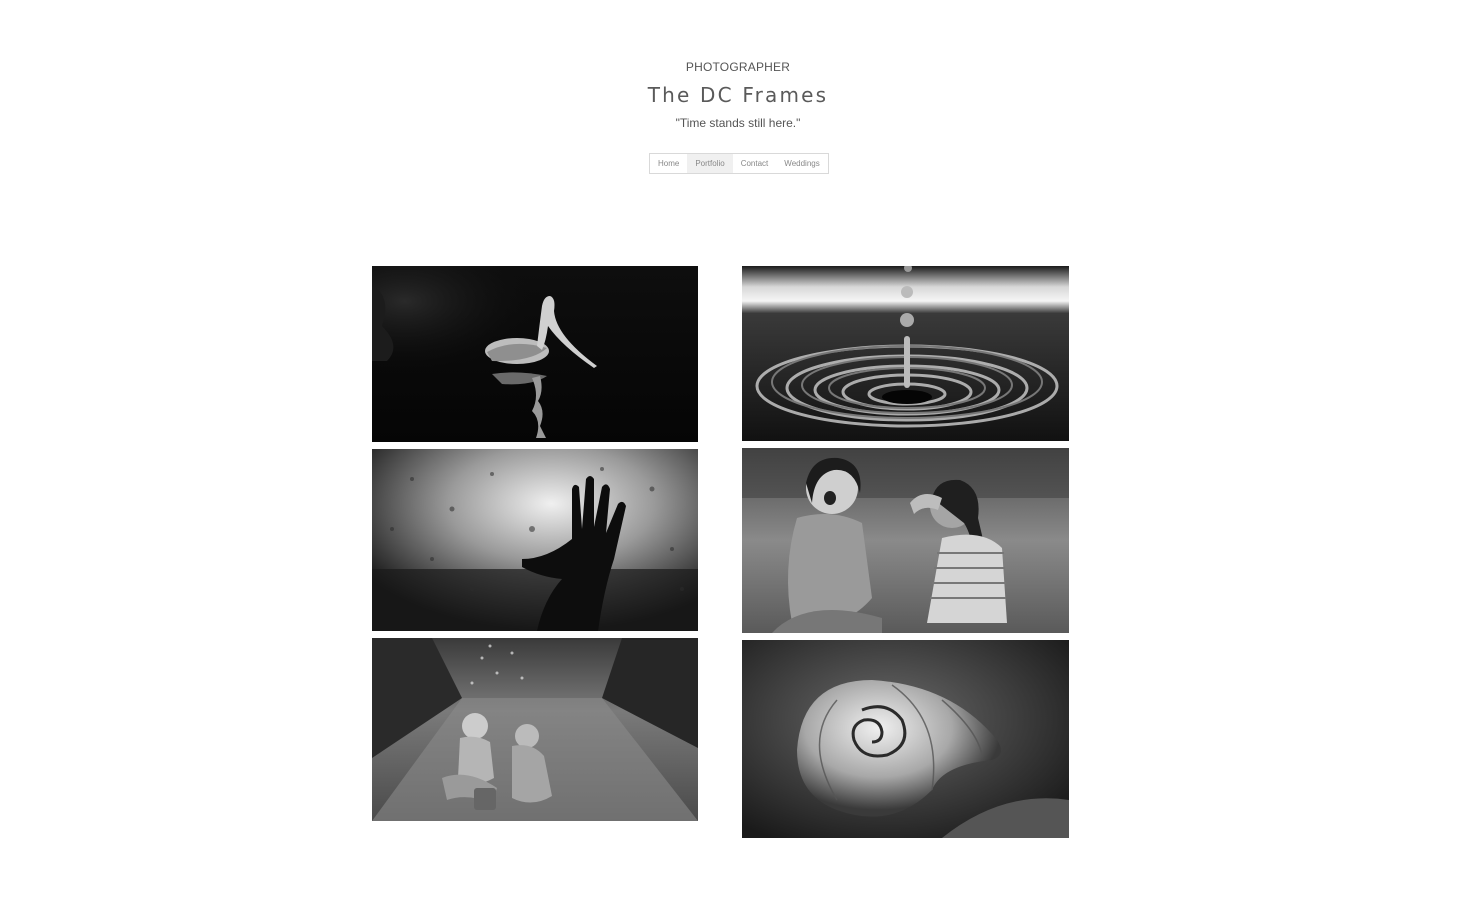 The height and width of the screenshot is (901, 1460). I want to click on photo-children-rain, so click(535, 729).